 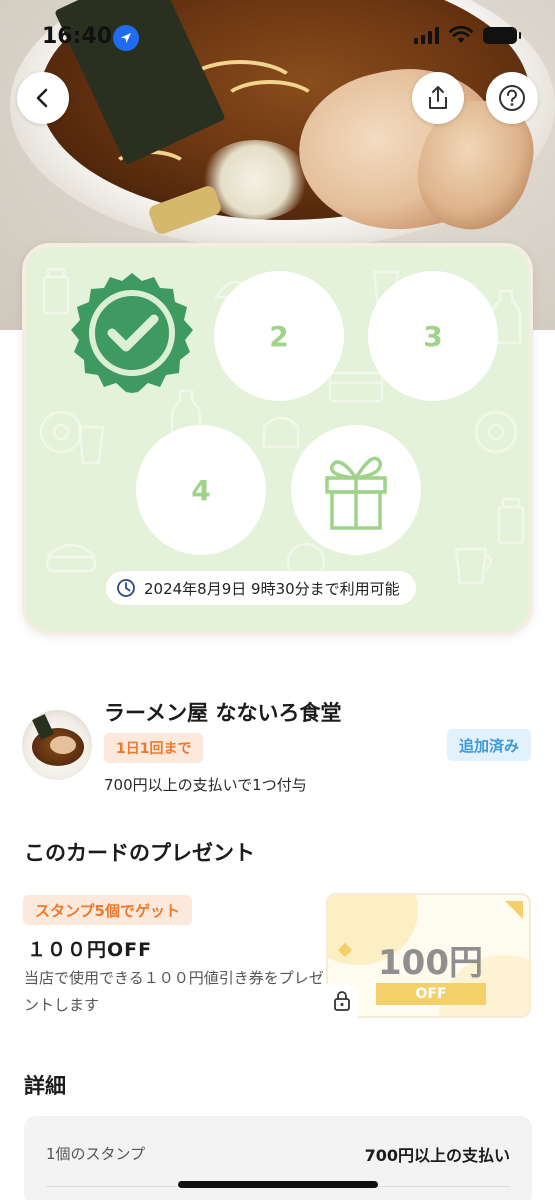 I want to click on expiry-pill: 2024年8月9日 9時30分まで利用可能, so click(x=261, y=588).